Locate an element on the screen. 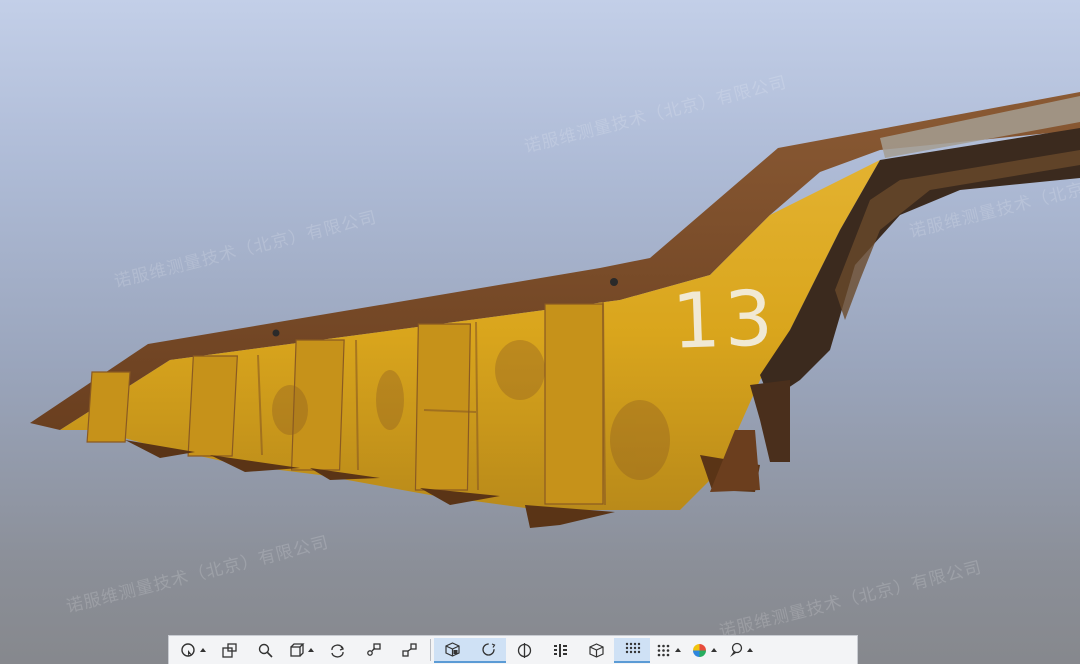 The width and height of the screenshot is (1080, 664). orbit-button is located at coordinates (193, 650).